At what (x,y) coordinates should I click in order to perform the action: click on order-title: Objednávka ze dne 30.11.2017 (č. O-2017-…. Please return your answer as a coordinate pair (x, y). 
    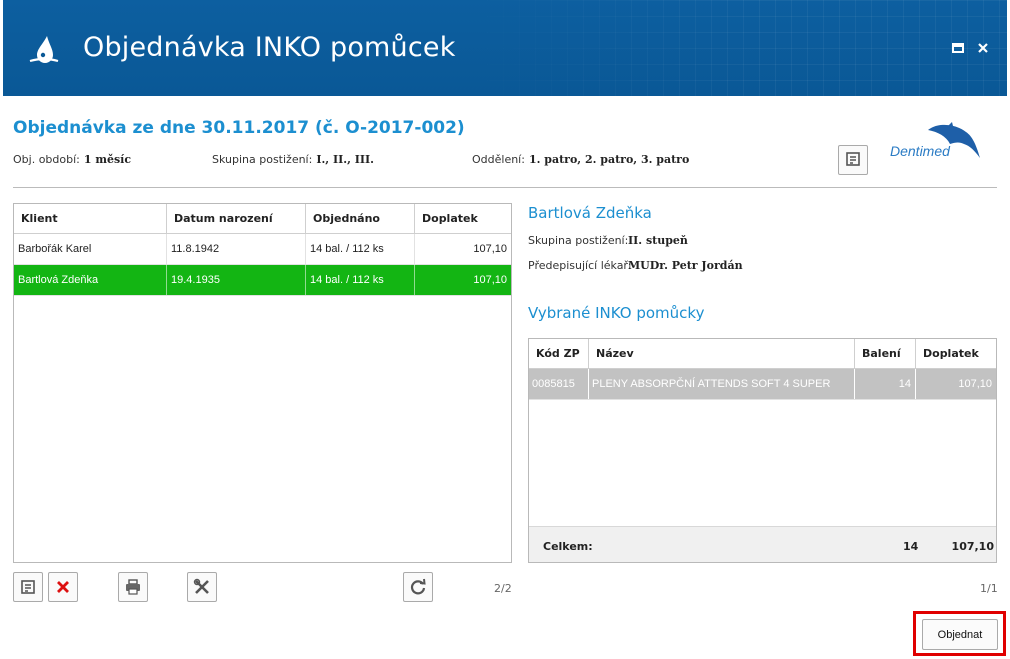
    Looking at the image, I should click on (239, 128).